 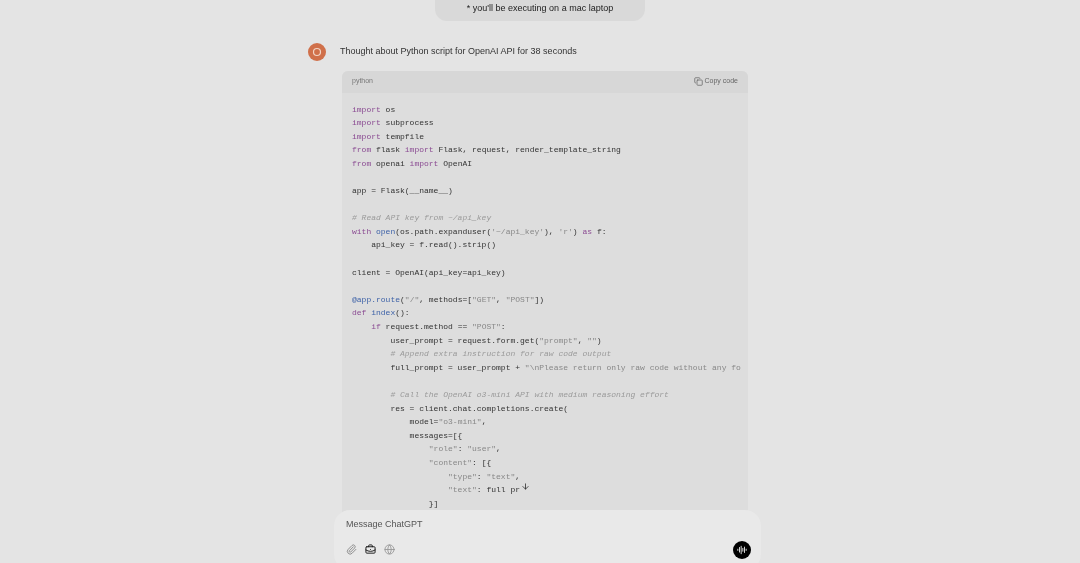 I want to click on scroll-down-button, so click(x=525, y=486).